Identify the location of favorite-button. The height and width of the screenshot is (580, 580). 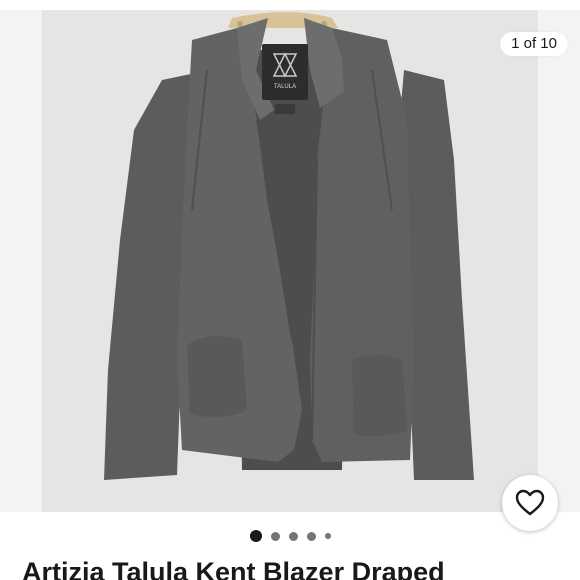
(530, 503).